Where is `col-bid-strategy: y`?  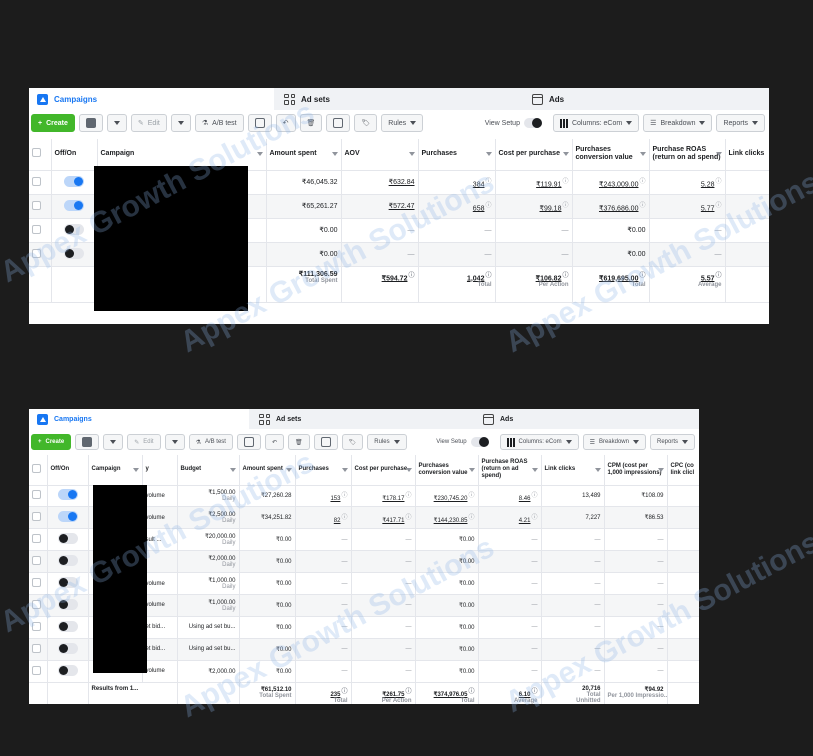 col-bid-strategy: y is located at coordinates (160, 470).